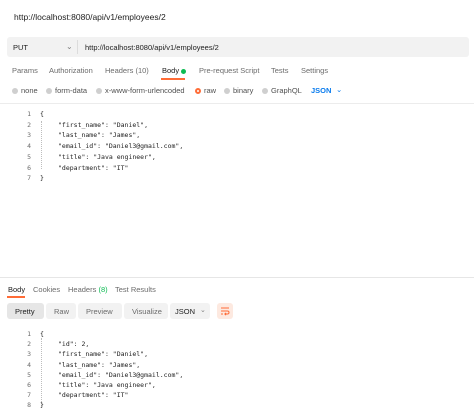  Describe the element at coordinates (280, 70) in the screenshot. I see `tab-tests: Tests` at that location.